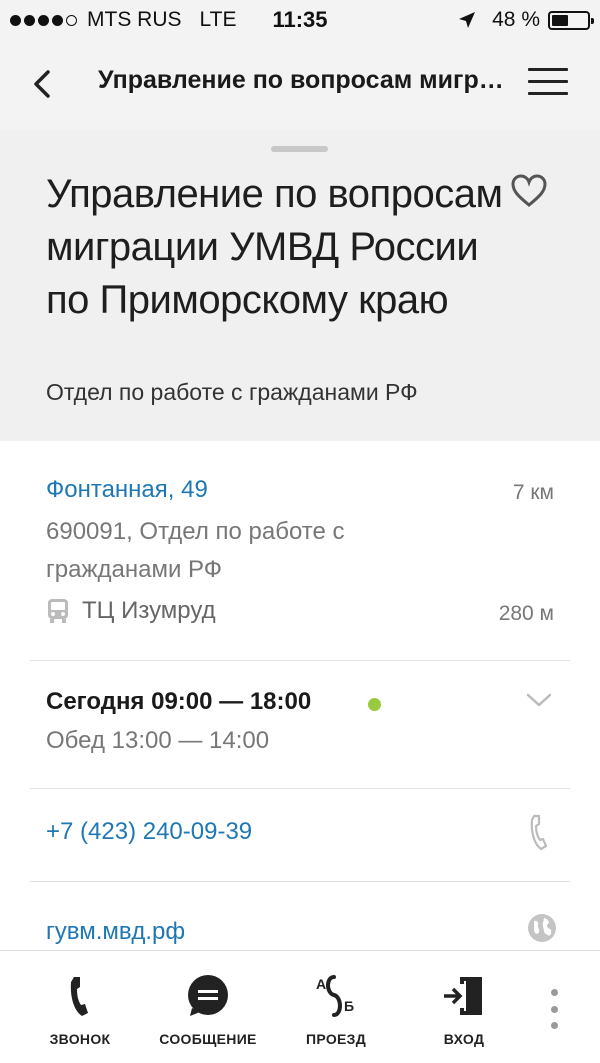  I want to click on chevron-down-icon, so click(539, 700).